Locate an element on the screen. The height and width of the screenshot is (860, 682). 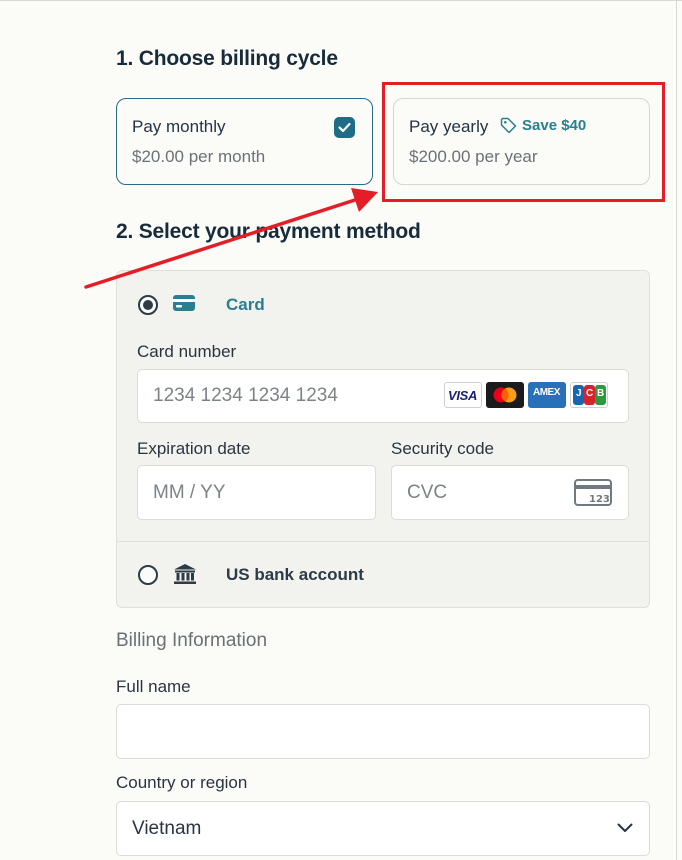
plan-monthly-name: Pay monthly is located at coordinates (179, 126).